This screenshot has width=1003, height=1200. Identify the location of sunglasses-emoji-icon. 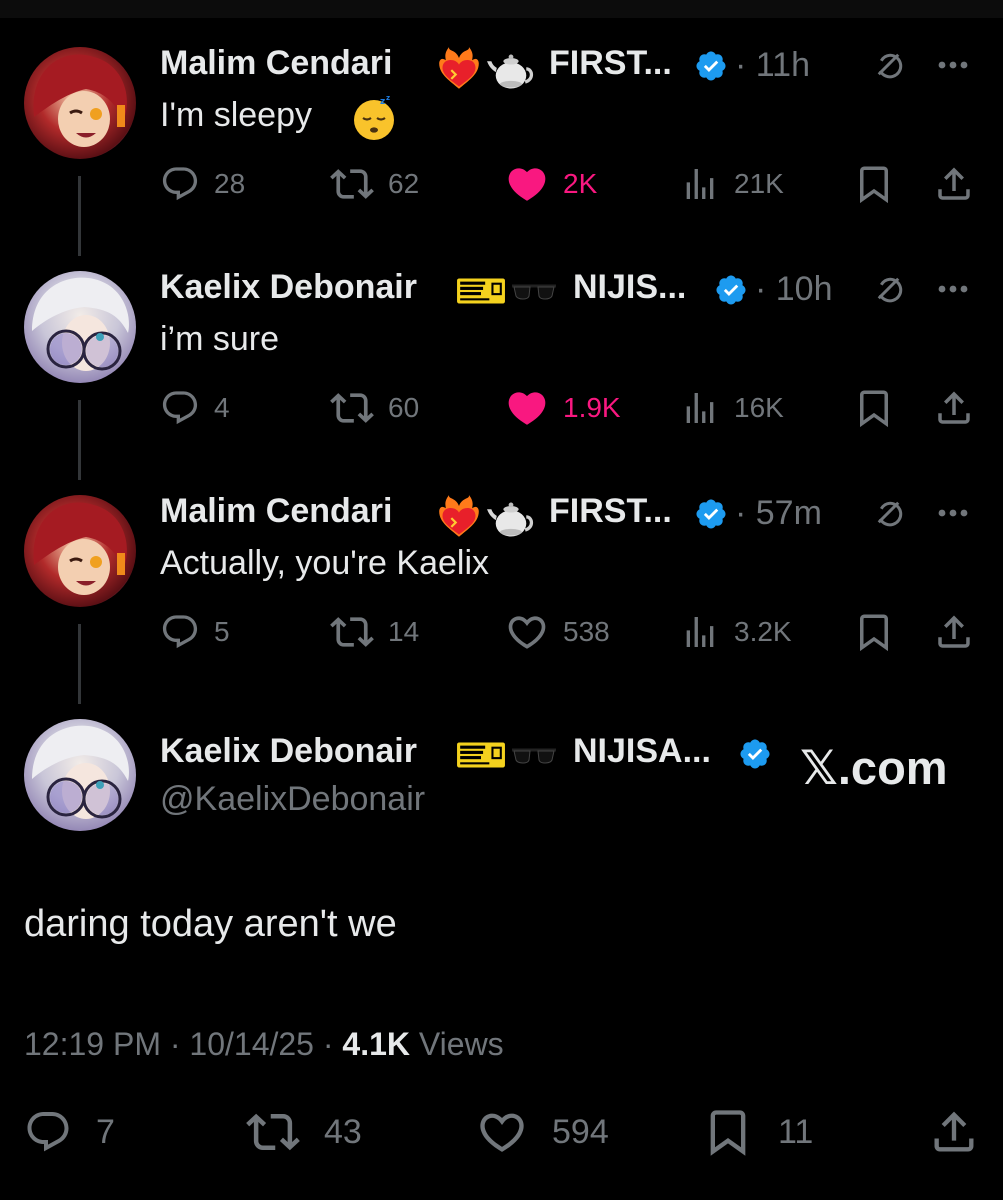
(534, 292).